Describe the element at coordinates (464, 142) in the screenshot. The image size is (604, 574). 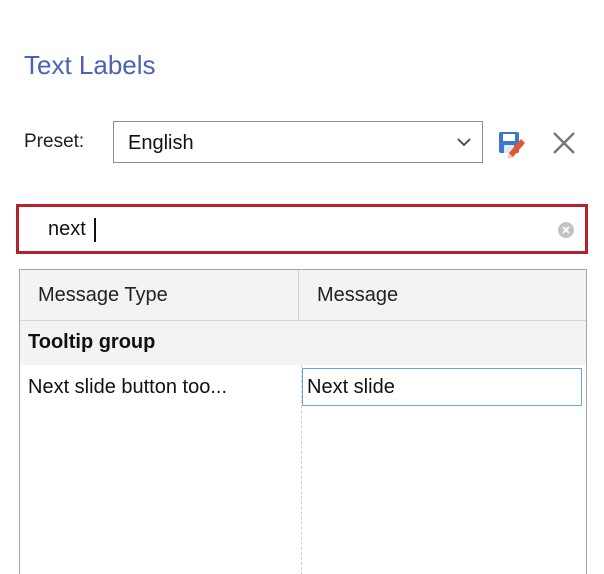
I see `chevron-down-icon` at that location.